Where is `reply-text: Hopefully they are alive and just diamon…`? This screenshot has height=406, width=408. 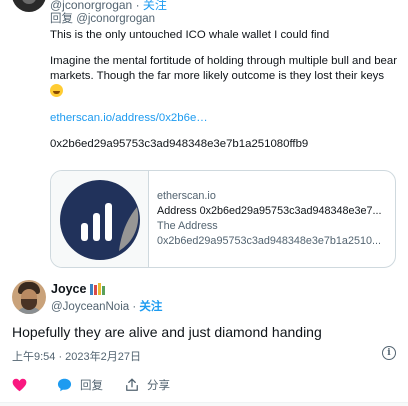 reply-text: Hopefully they are alive and just diamon… is located at coordinates (167, 332).